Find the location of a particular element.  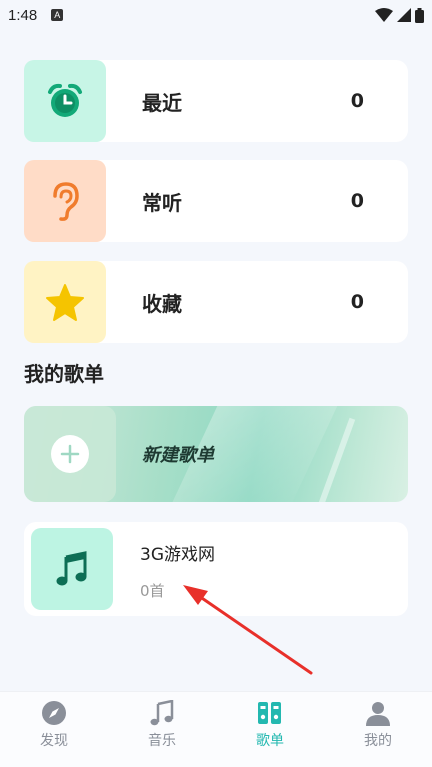

ear-icon is located at coordinates (66, 201).